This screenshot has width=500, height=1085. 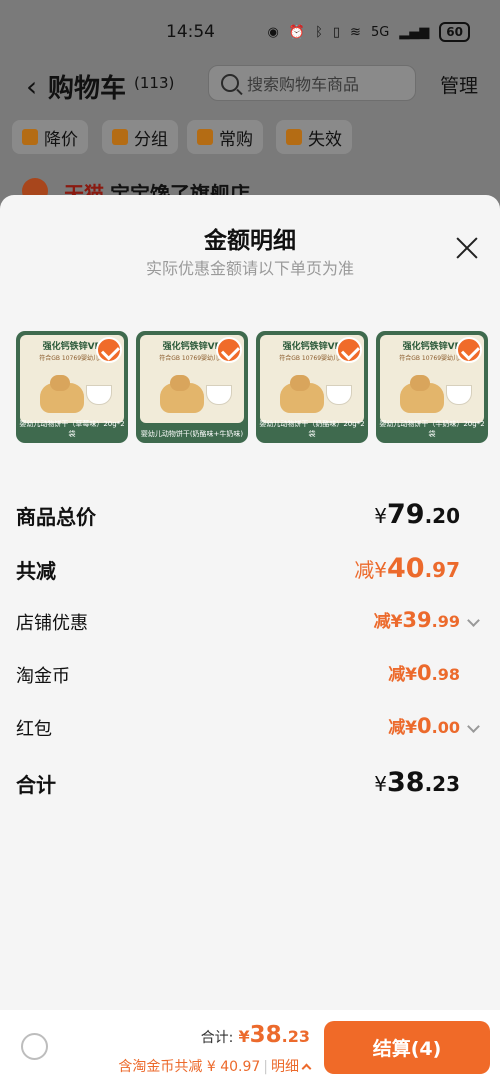 I want to click on filter-row: 降价 分组 常购 失效, so click(x=250, y=140).